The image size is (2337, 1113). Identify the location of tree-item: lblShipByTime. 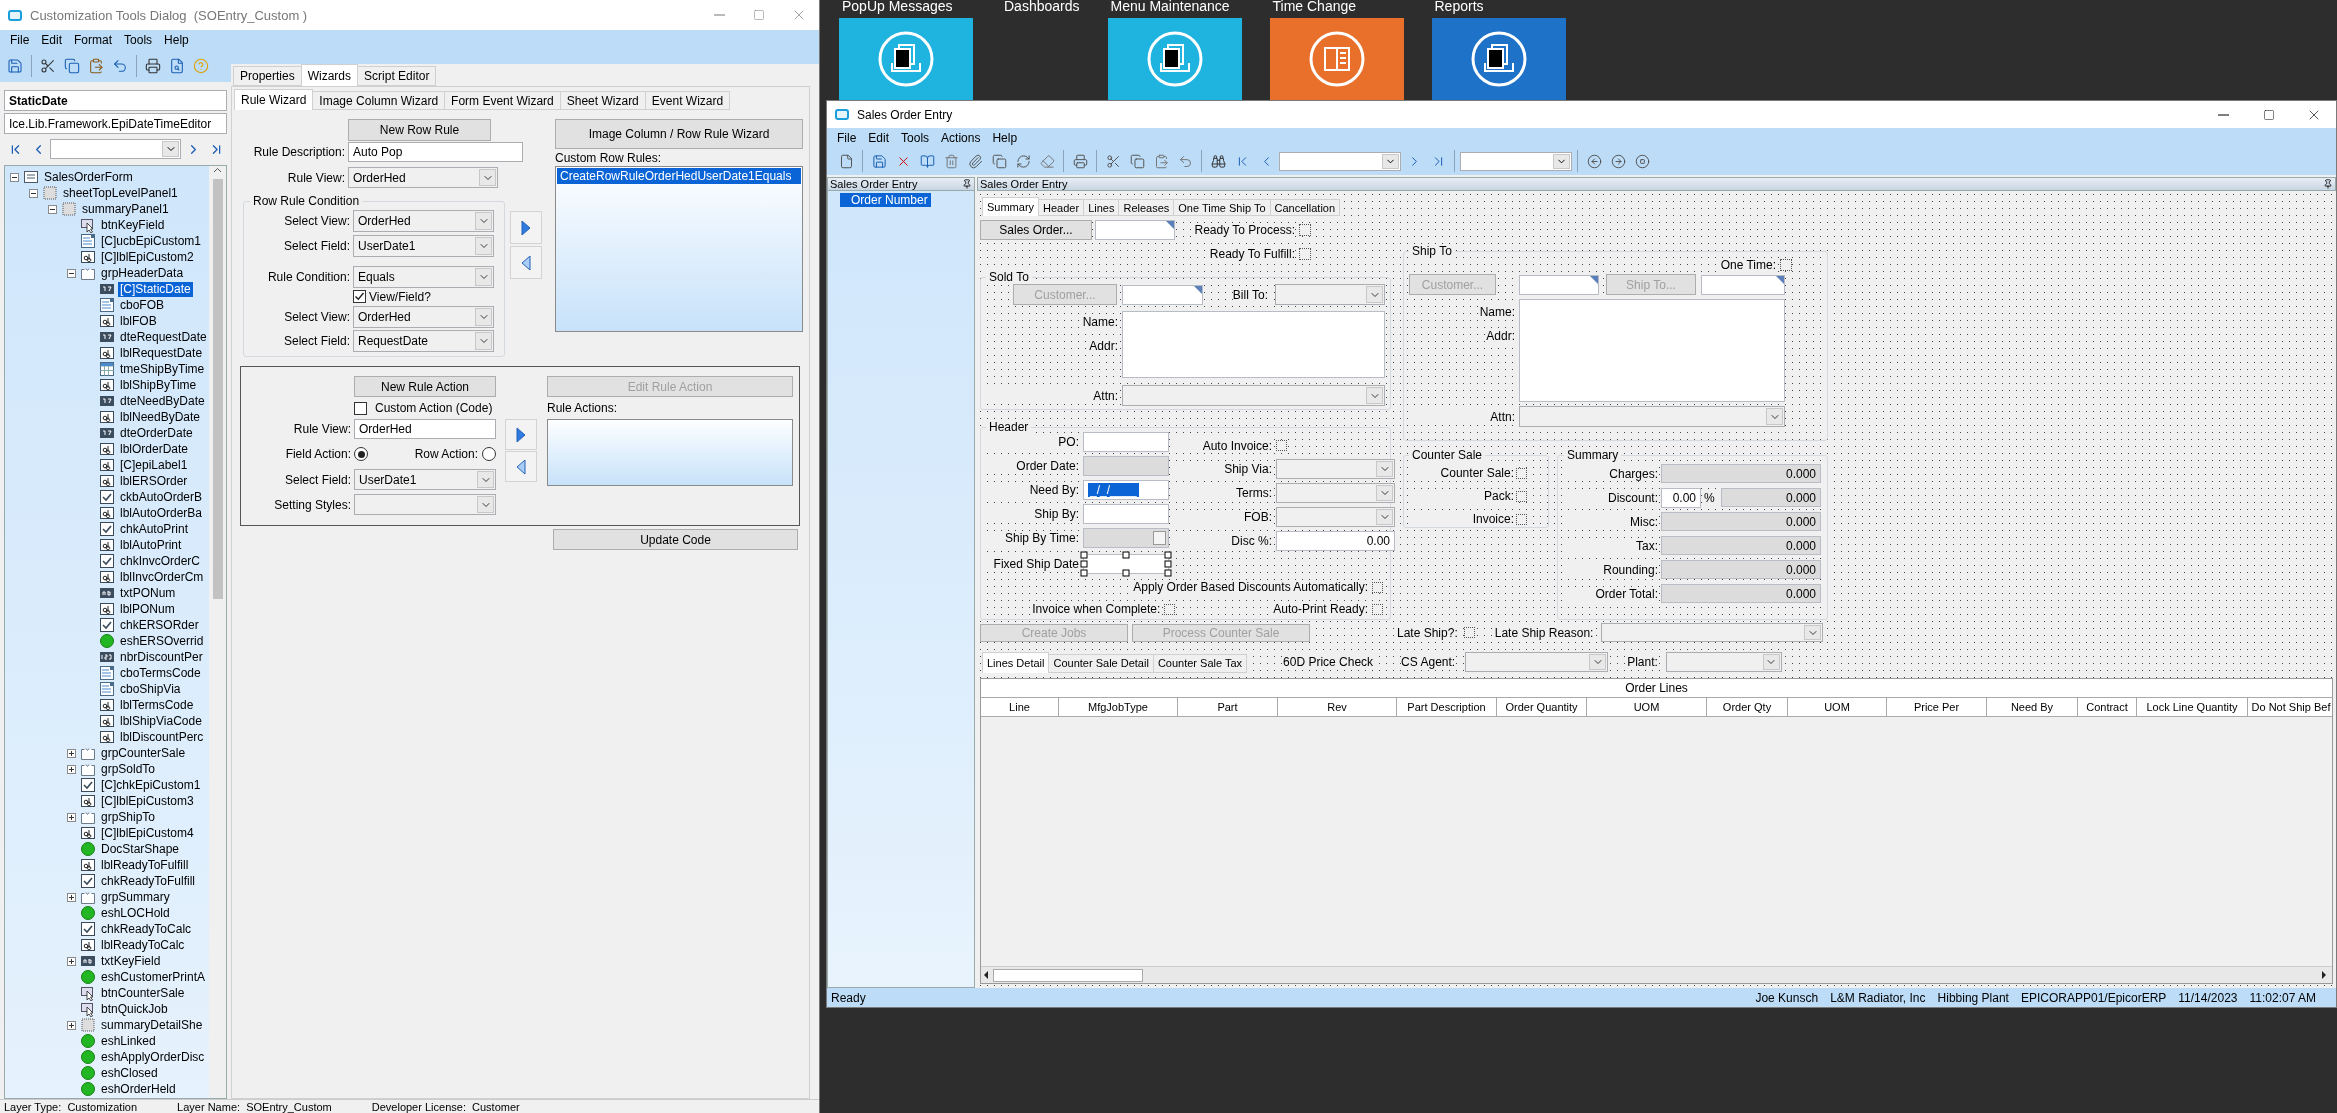
(158, 385).